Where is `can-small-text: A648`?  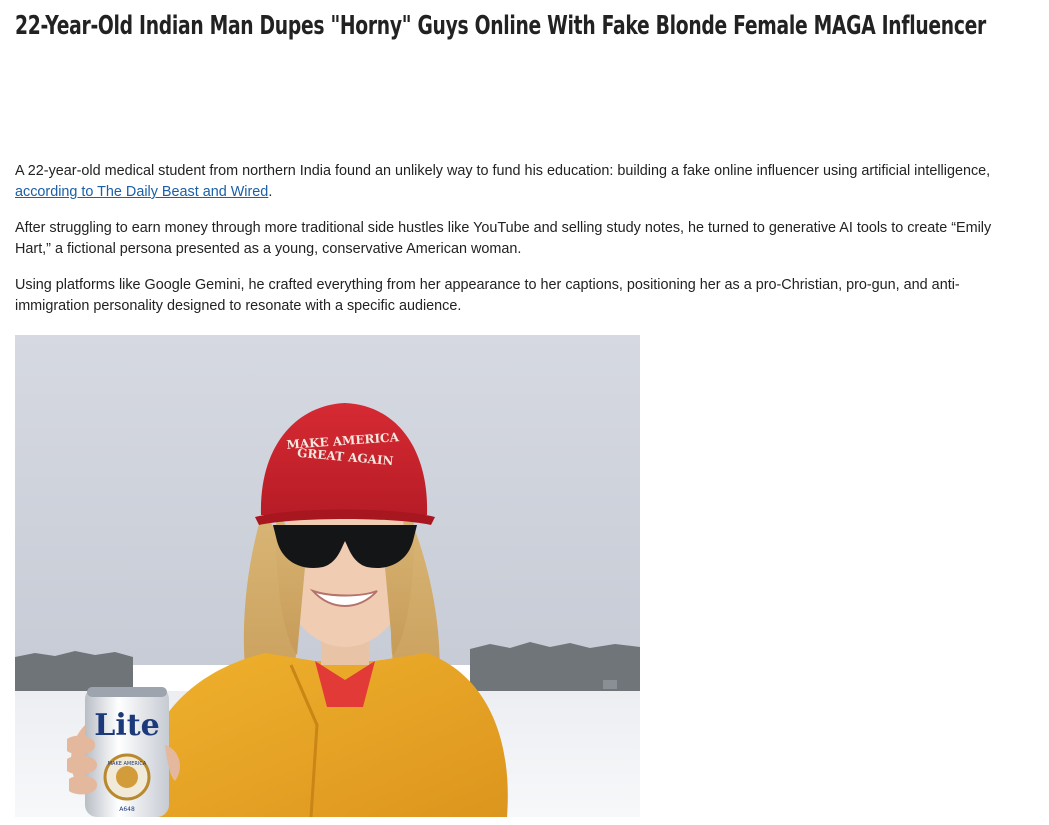 can-small-text: A648 is located at coordinates (127, 809).